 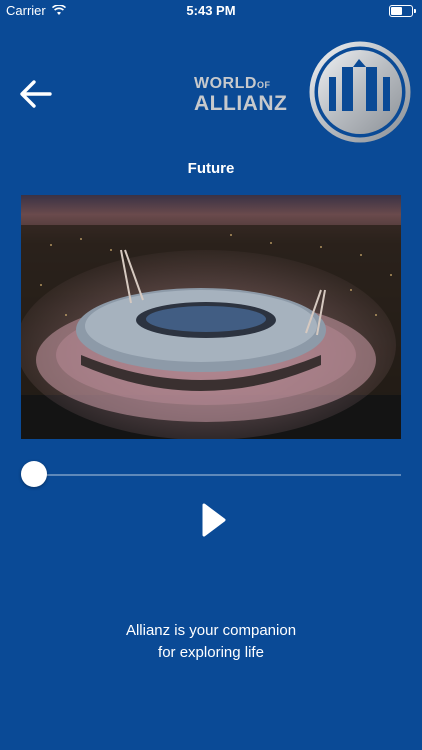 I want to click on arrow-left-icon, so click(x=36, y=94).